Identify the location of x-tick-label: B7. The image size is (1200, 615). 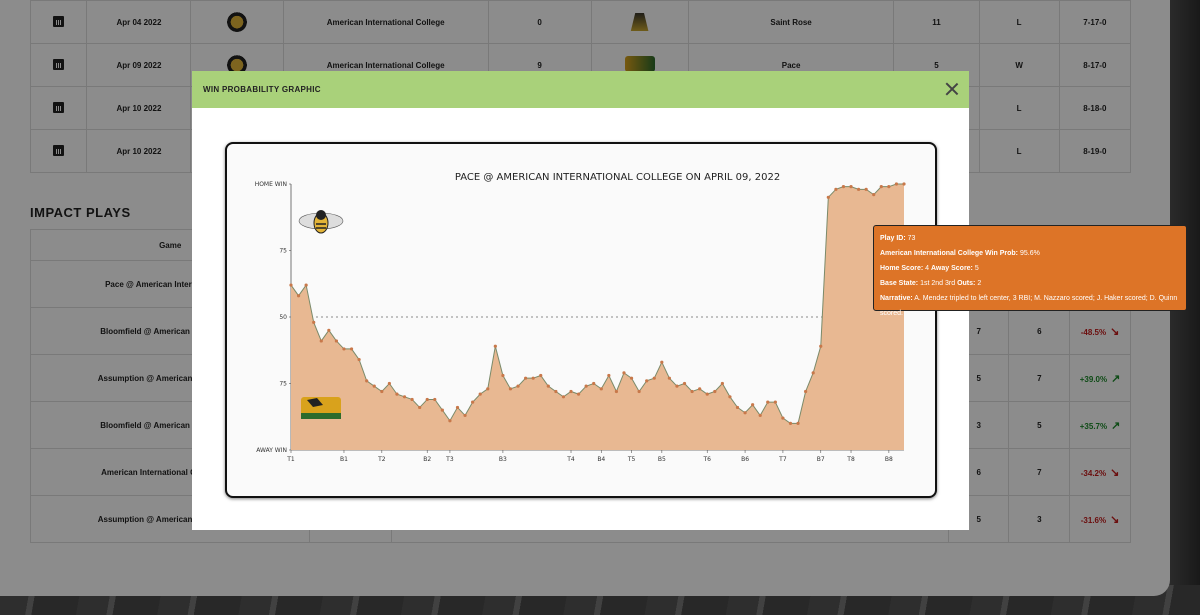
(821, 459).